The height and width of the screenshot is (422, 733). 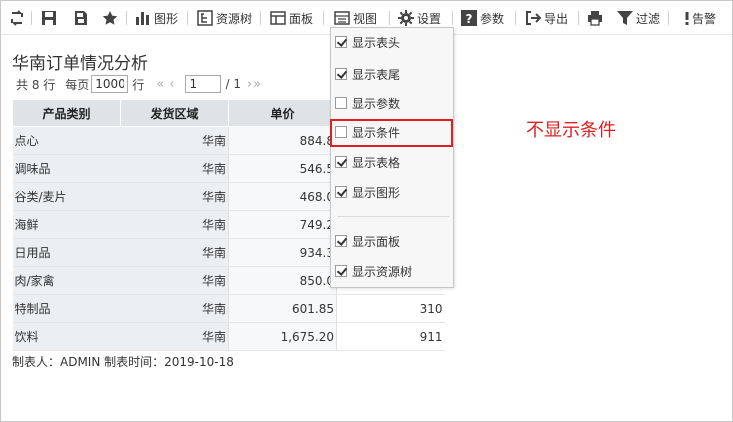 I want to click on next-page-icon: ›, so click(x=249, y=84).